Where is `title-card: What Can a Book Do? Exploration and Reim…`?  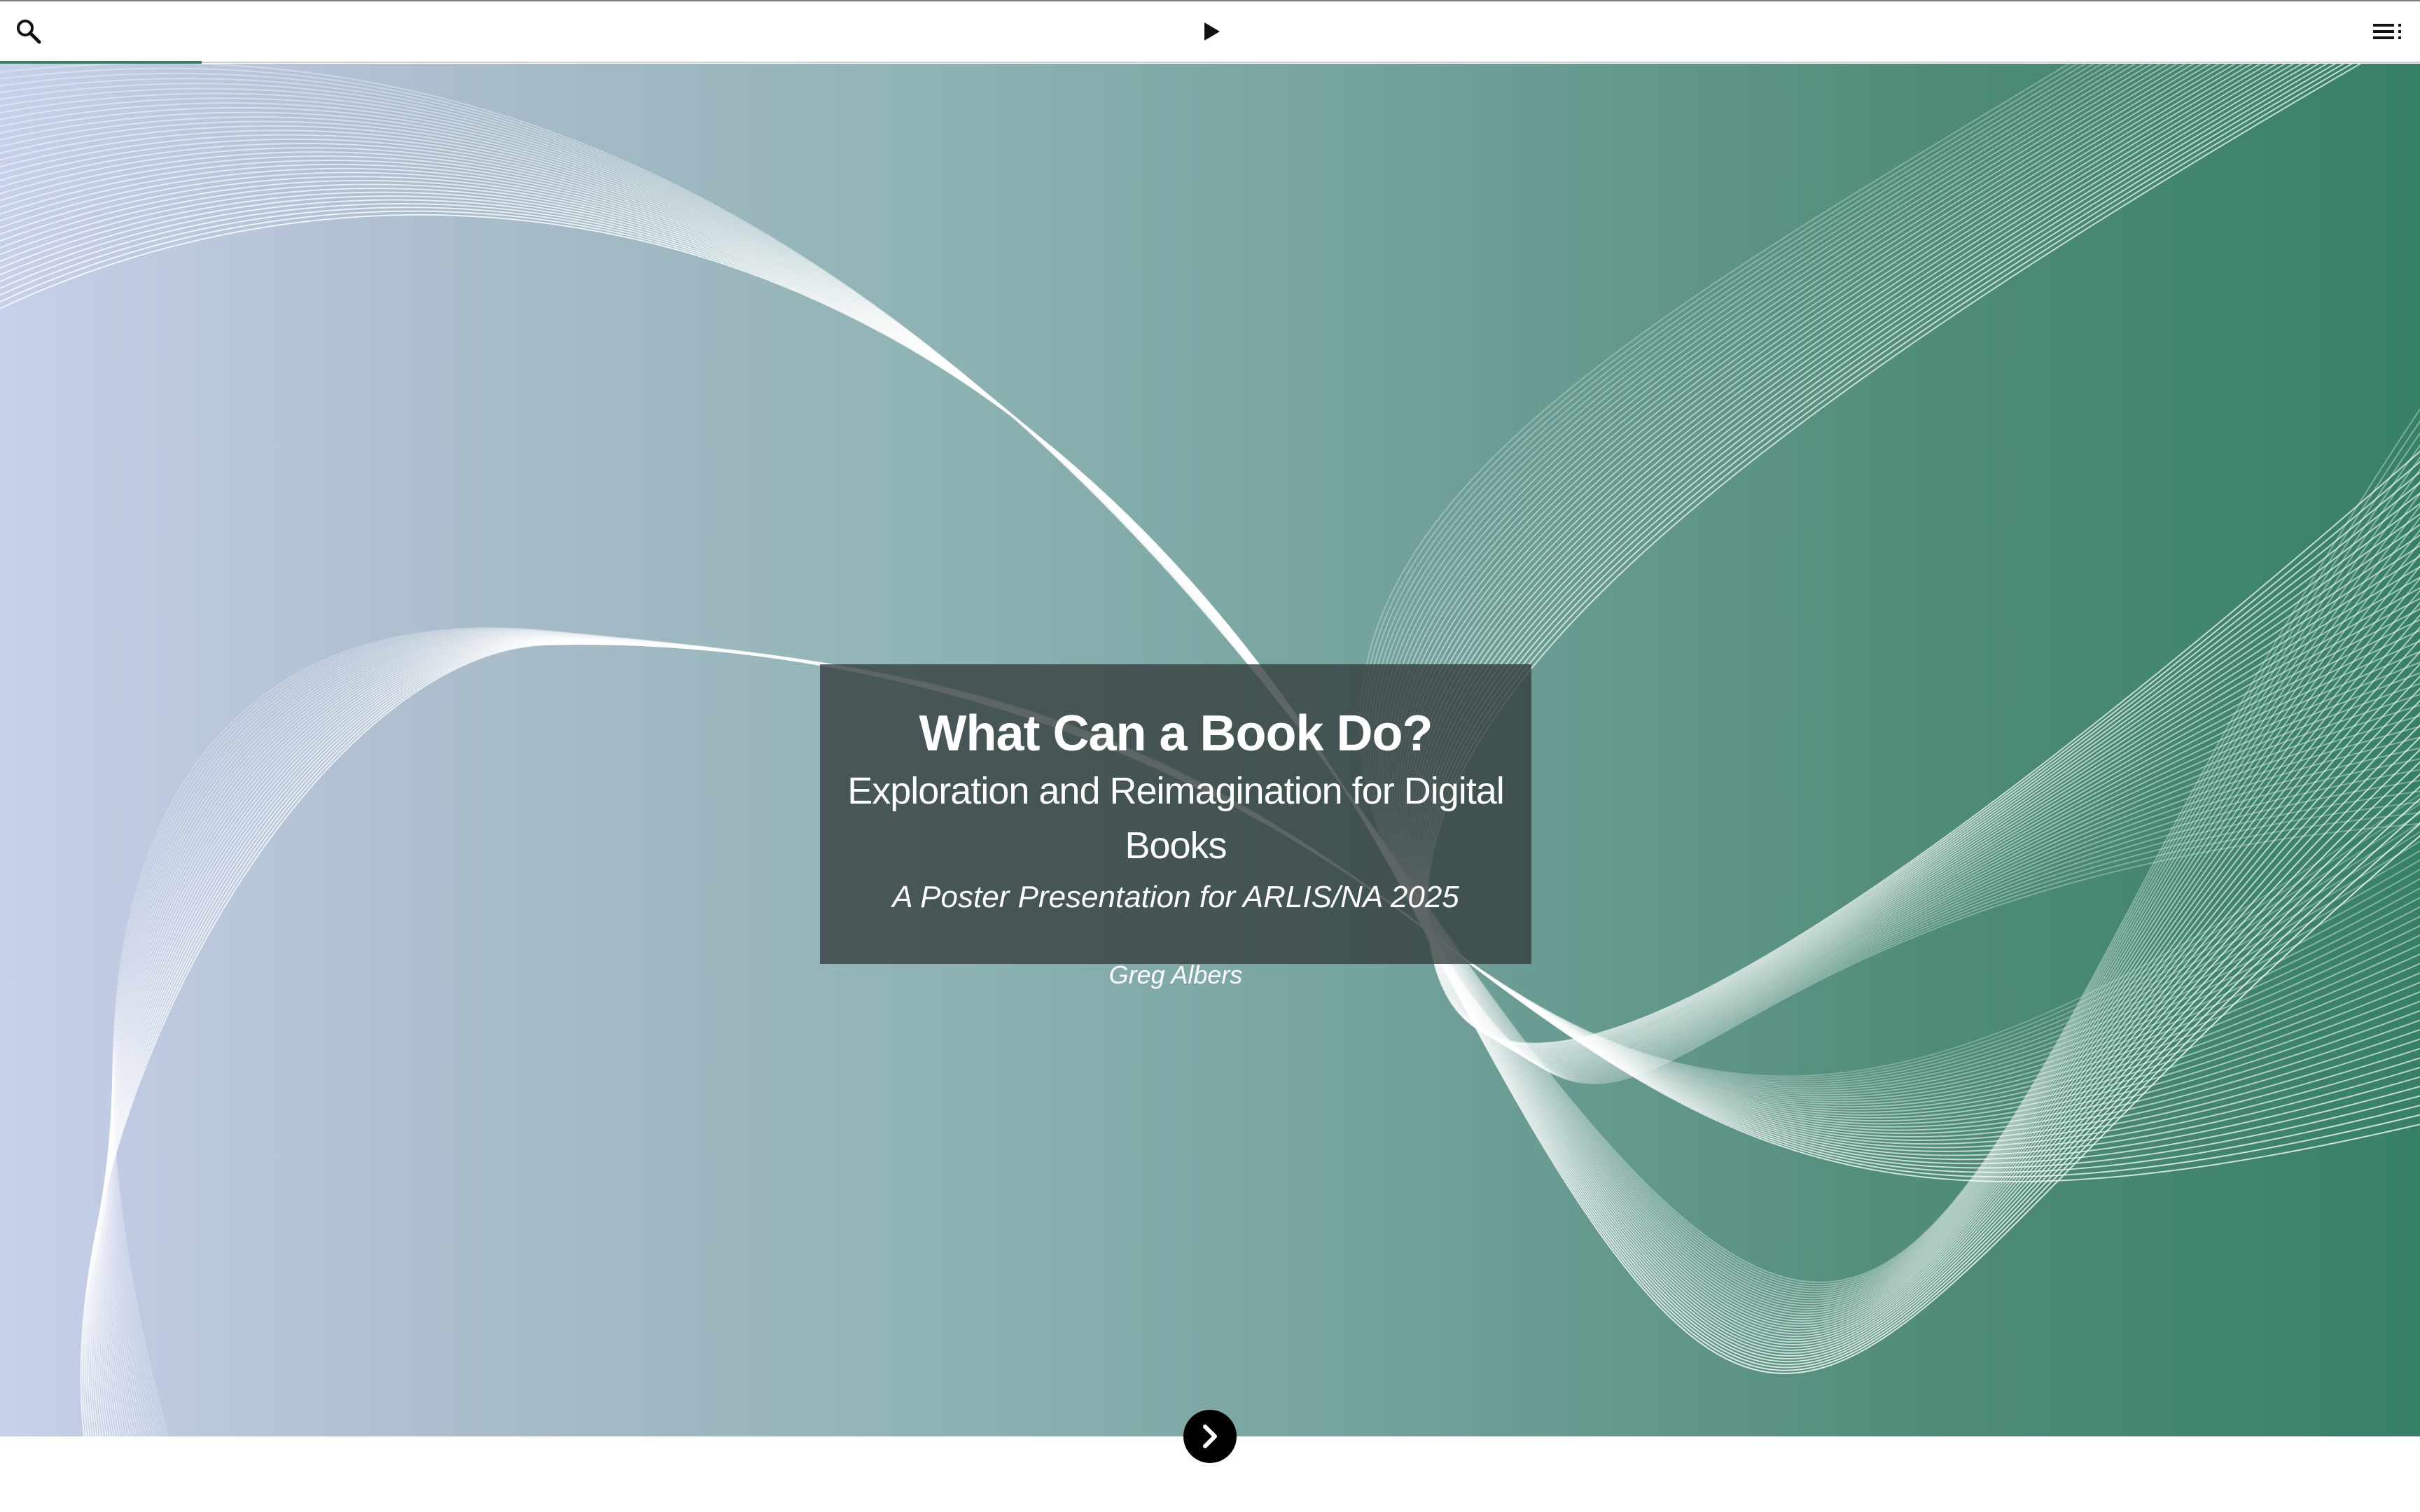
title-card: What Can a Book Do? Exploration and Reim… is located at coordinates (1175, 826).